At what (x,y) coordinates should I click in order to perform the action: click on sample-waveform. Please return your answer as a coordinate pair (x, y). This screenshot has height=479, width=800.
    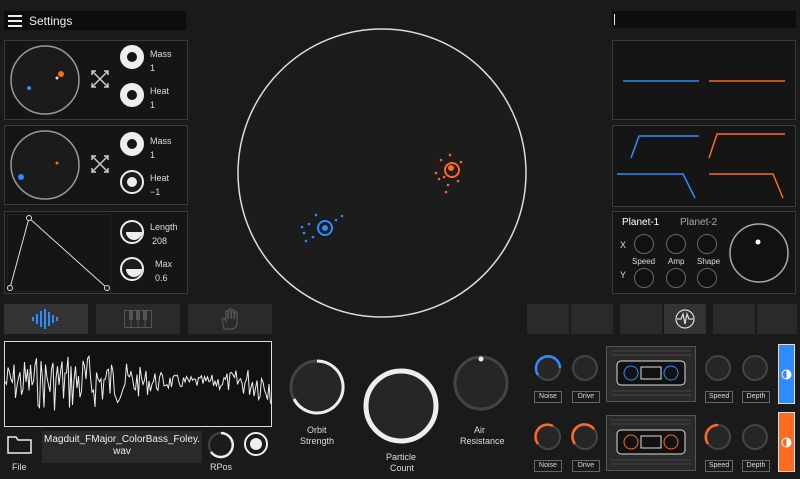
    Looking at the image, I should click on (138, 384).